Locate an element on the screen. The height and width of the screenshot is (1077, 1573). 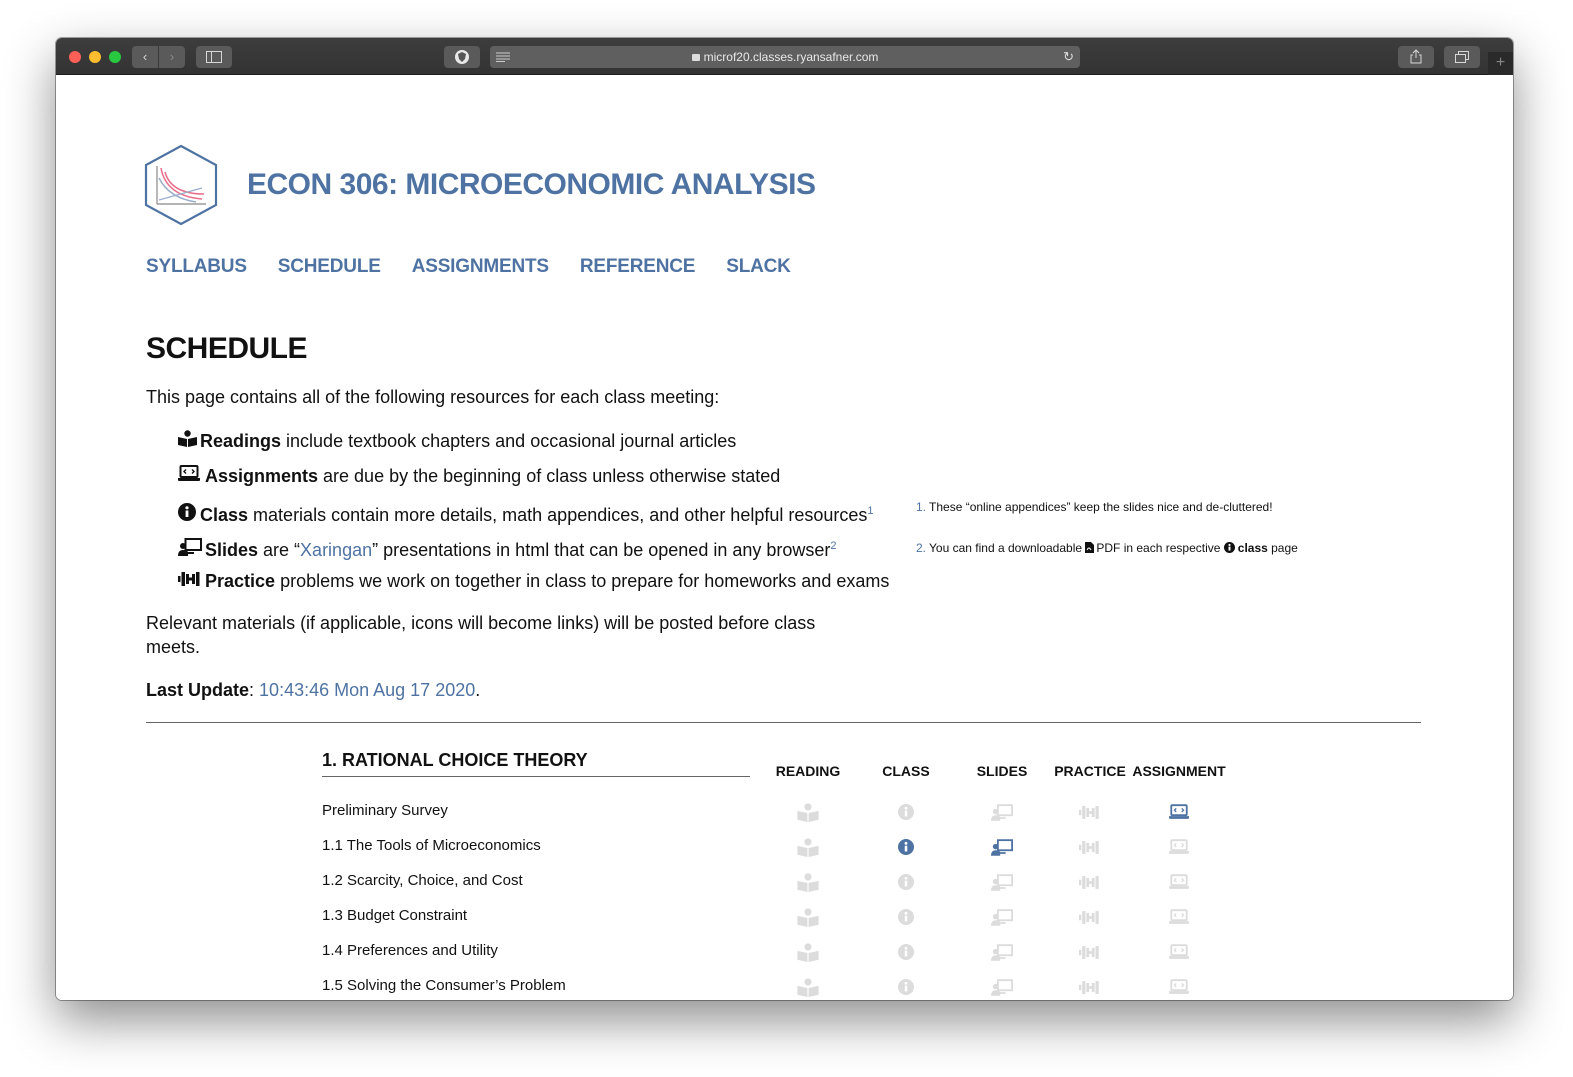
privacy-report-button is located at coordinates (462, 57).